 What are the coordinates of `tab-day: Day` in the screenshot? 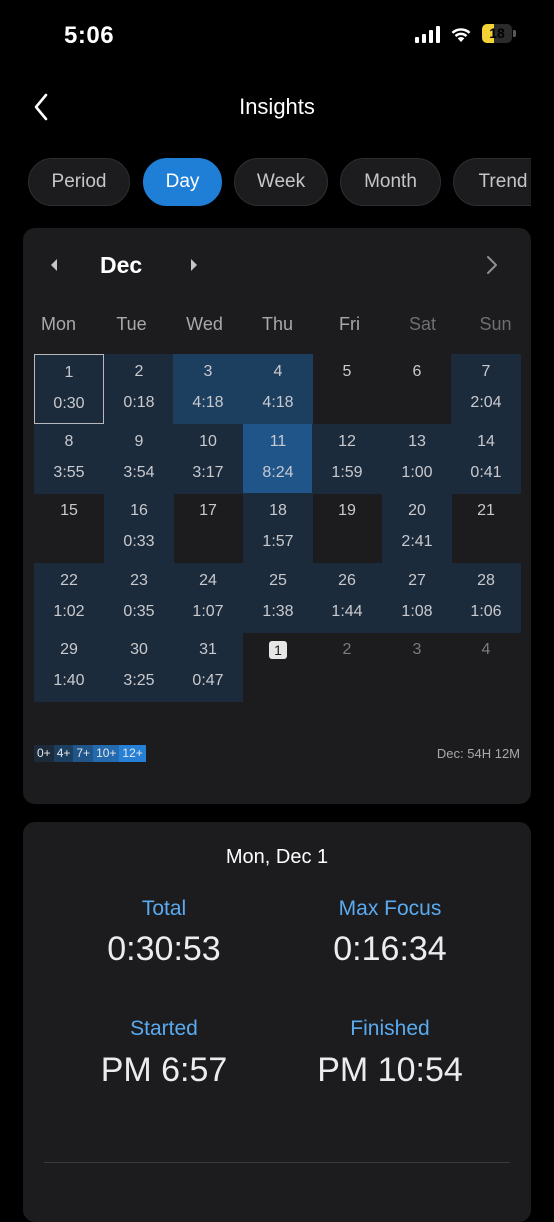 It's located at (182, 182).